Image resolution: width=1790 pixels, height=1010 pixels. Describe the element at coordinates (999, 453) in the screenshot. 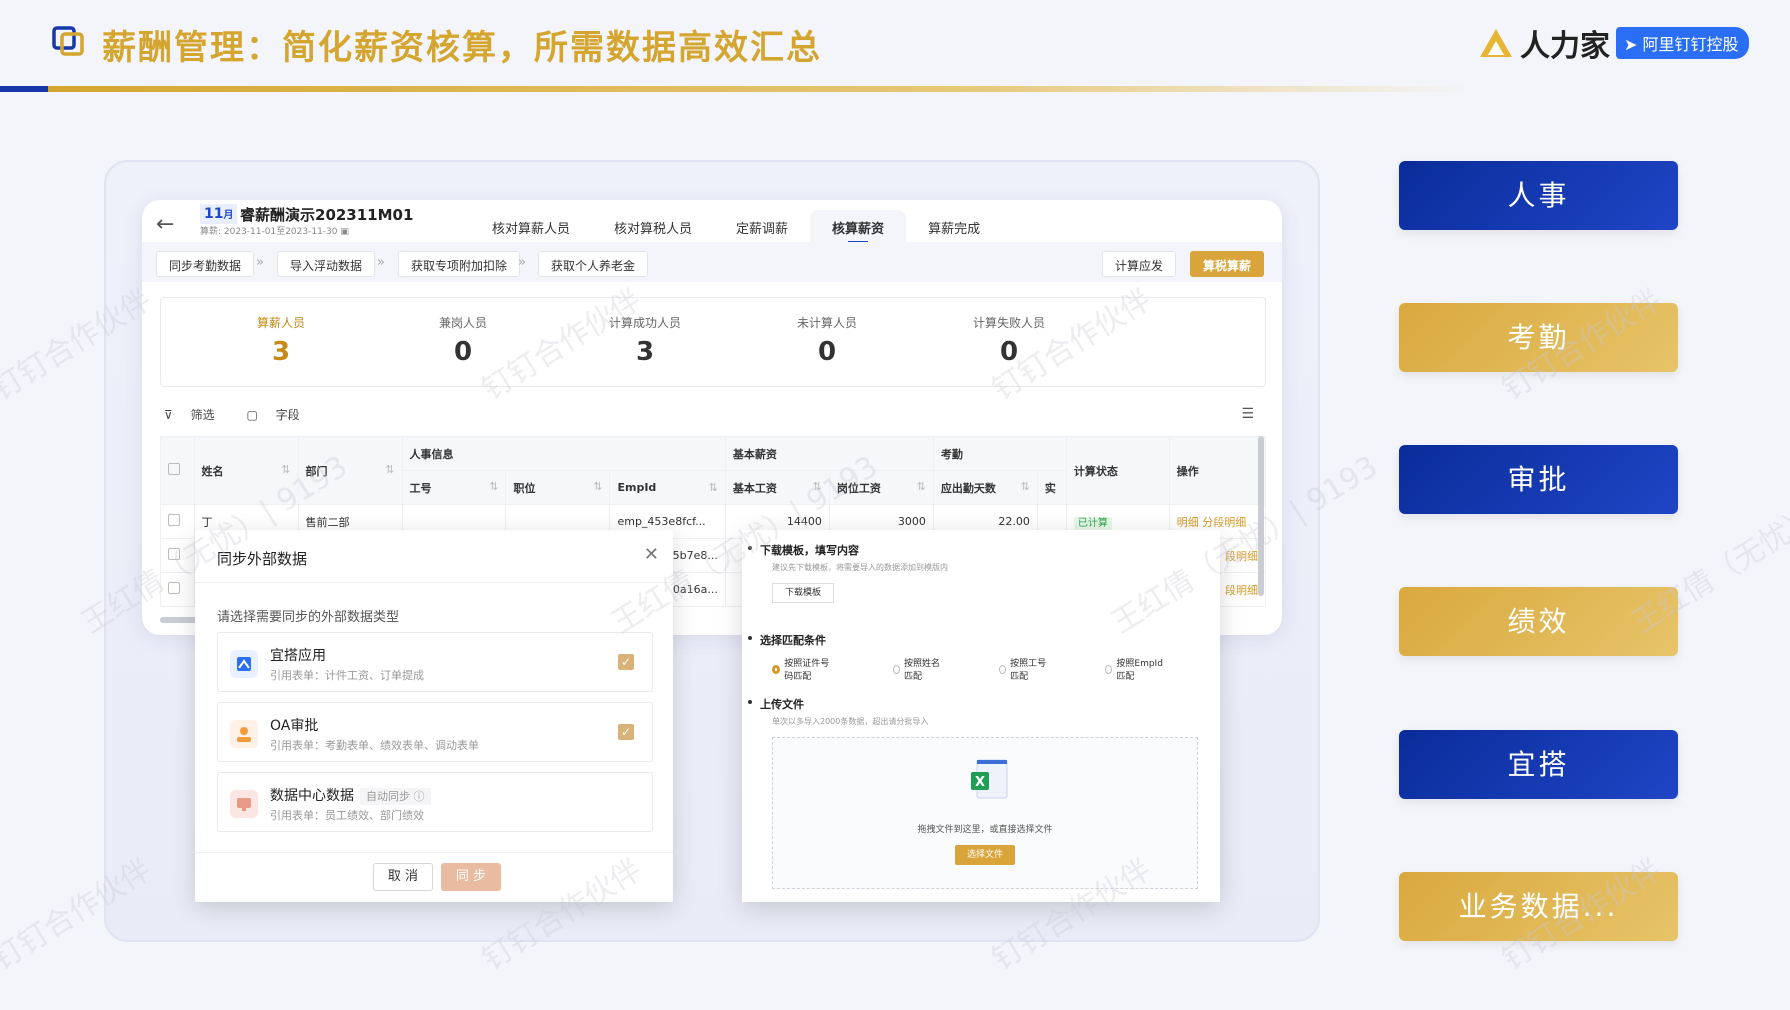

I see `group-attendance: 考勤` at that location.